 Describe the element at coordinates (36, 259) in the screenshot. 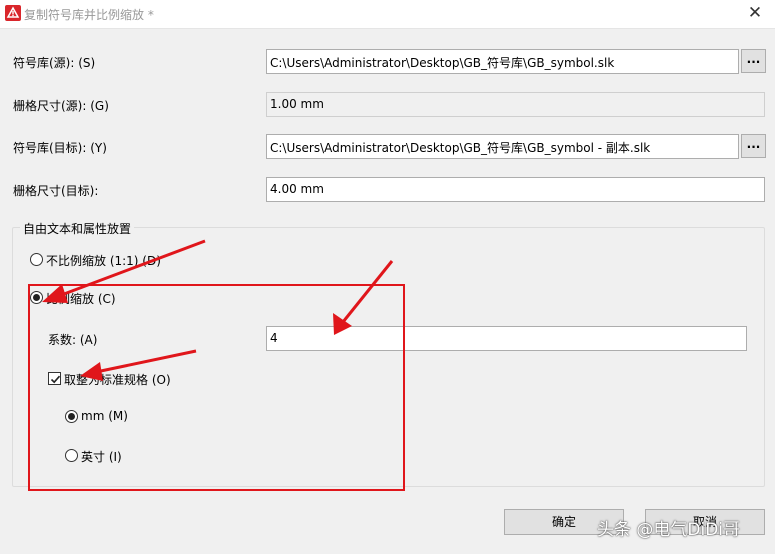

I see `no-scale-radio` at that location.